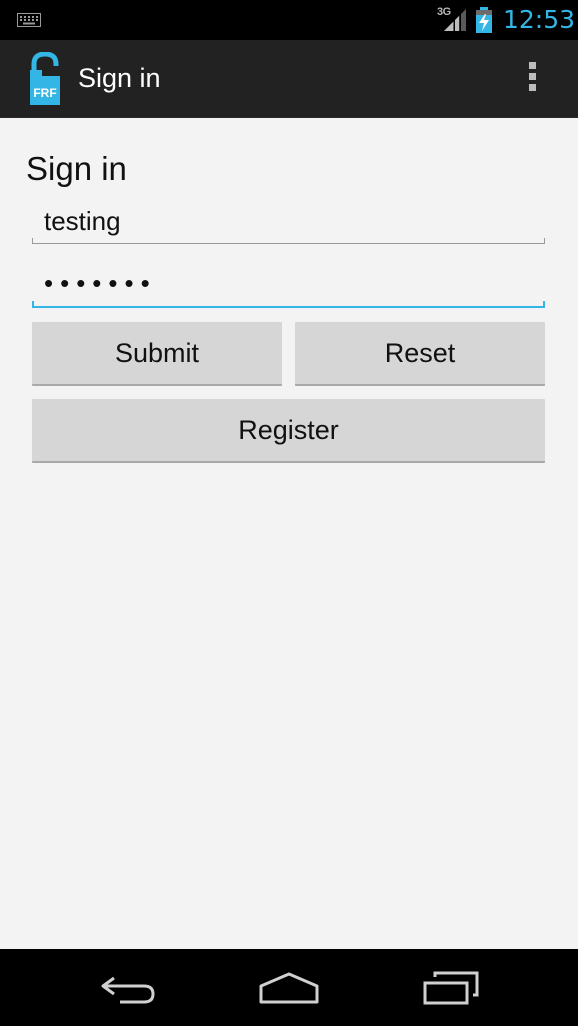  I want to click on app-title: Sign in, so click(119, 78).